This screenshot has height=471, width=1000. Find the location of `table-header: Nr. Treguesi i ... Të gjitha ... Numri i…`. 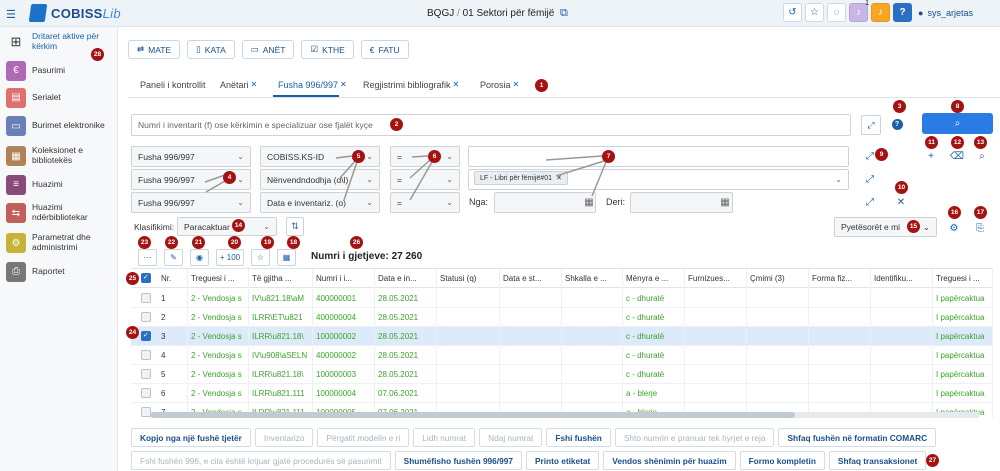

table-header: Nr. Treguesi i ... Të gjitha ... Numri i… is located at coordinates (562, 278).